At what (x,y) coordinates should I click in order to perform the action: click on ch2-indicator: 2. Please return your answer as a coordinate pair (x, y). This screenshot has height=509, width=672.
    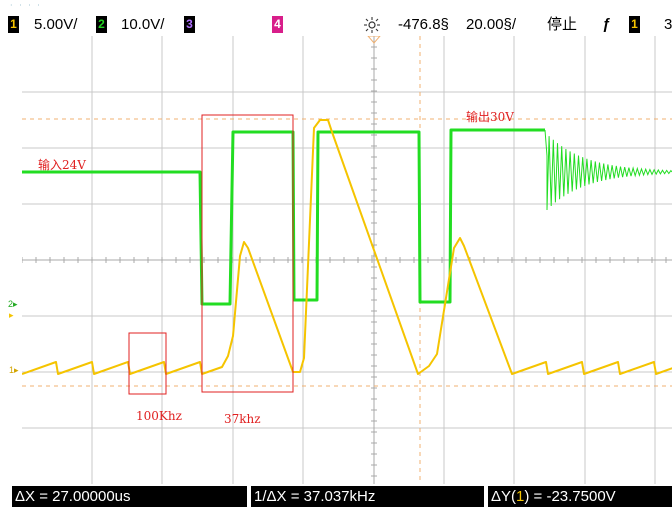
    Looking at the image, I should click on (101, 24).